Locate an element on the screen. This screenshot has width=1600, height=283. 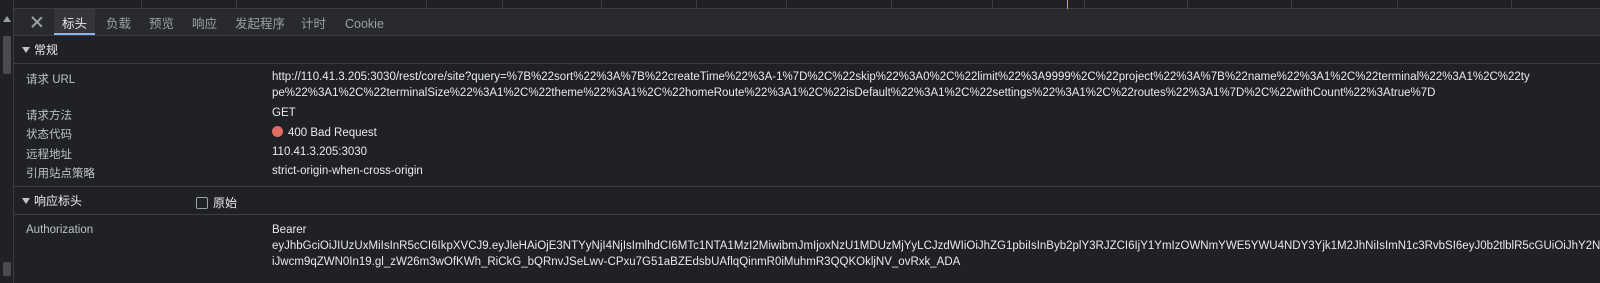
detail-tab-bar: 标头 负载 预览 响应 发起程序 计时 Cookie is located at coordinates (807, 22).